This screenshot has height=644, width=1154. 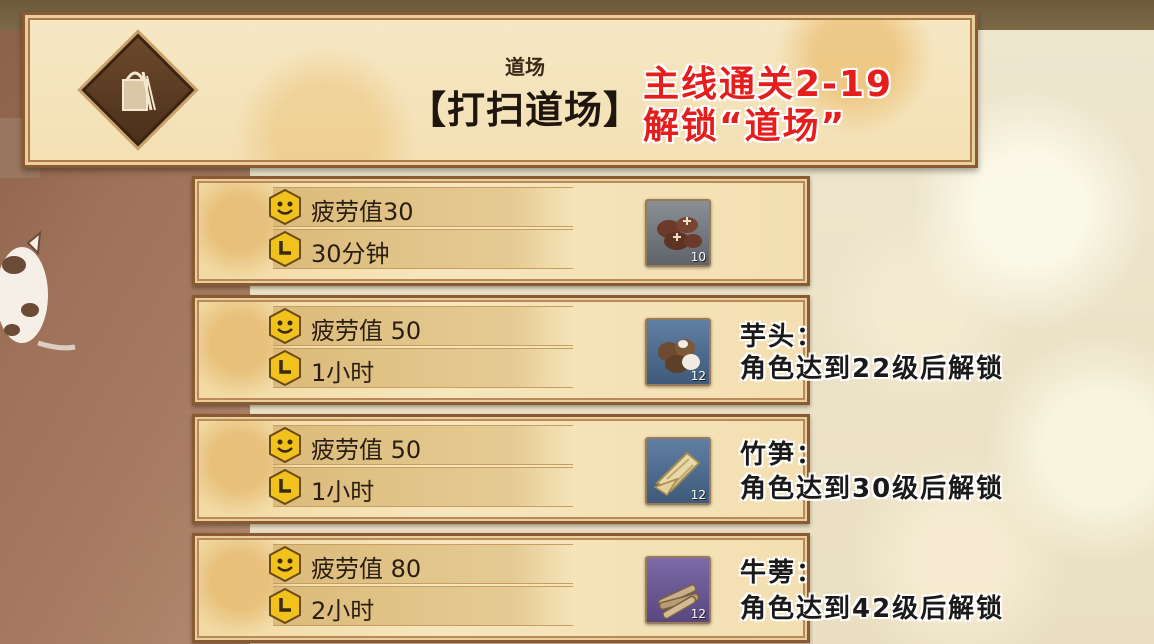 What do you see at coordinates (350, 254) in the screenshot?
I see `time-label: 30分钟` at bounding box center [350, 254].